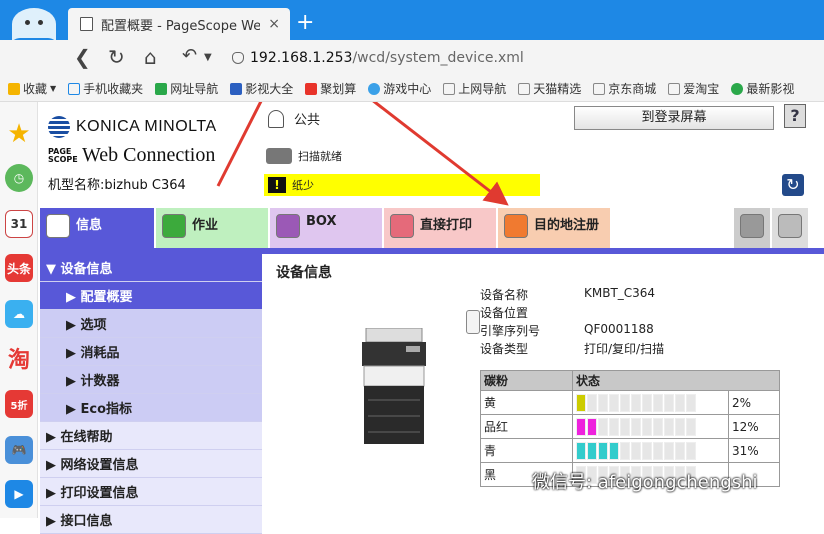  Describe the element at coordinates (795, 116) in the screenshot. I see `help-button: ?` at that location.